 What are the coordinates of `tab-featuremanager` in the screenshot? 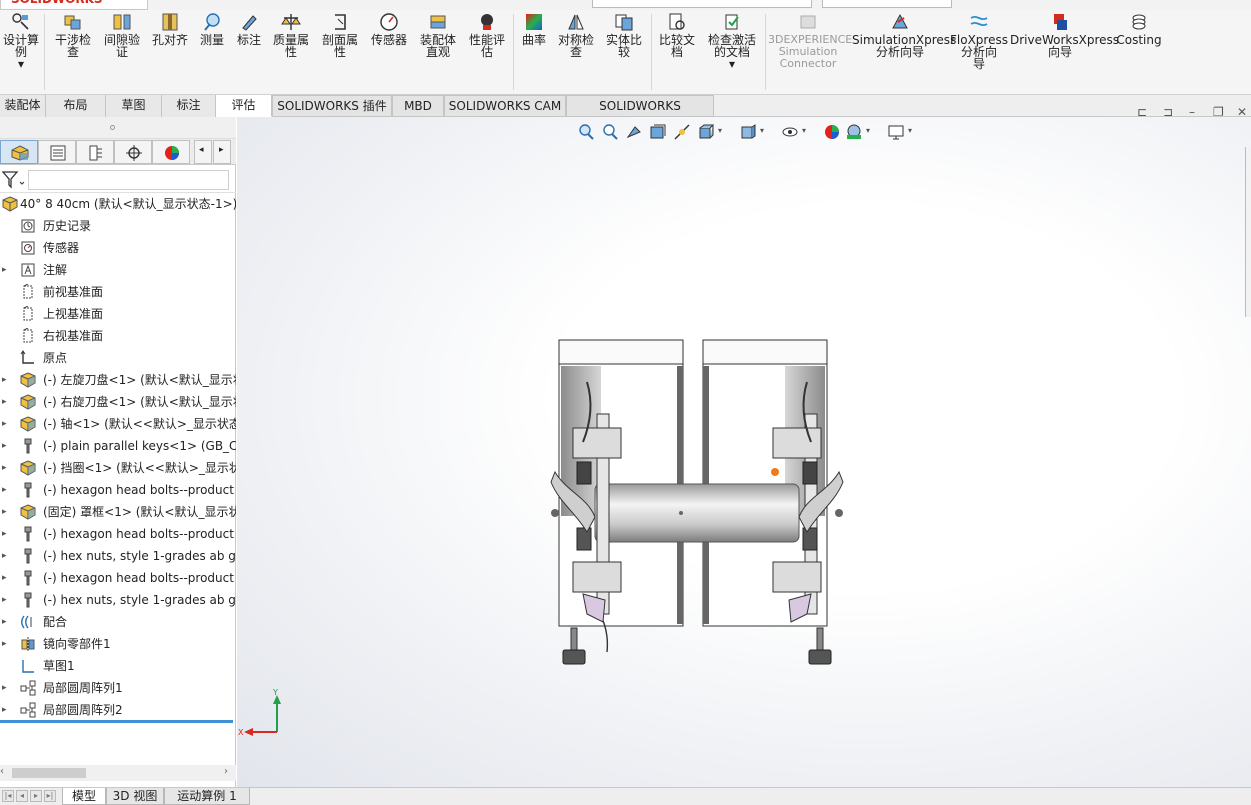 It's located at (19, 152).